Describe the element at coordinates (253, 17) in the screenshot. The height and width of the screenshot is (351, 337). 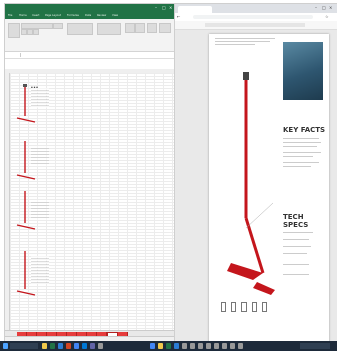
I see `url-field` at that location.